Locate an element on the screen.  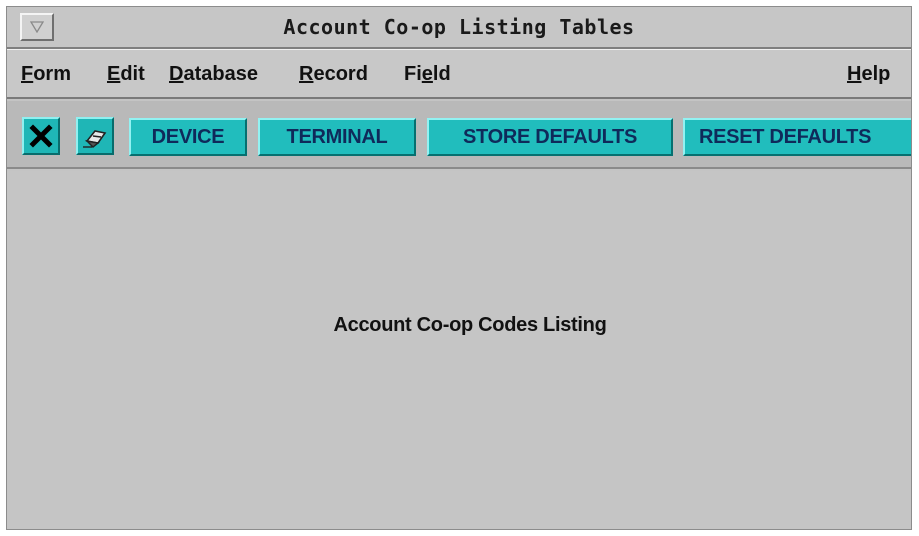
eraser-icon is located at coordinates (95, 139).